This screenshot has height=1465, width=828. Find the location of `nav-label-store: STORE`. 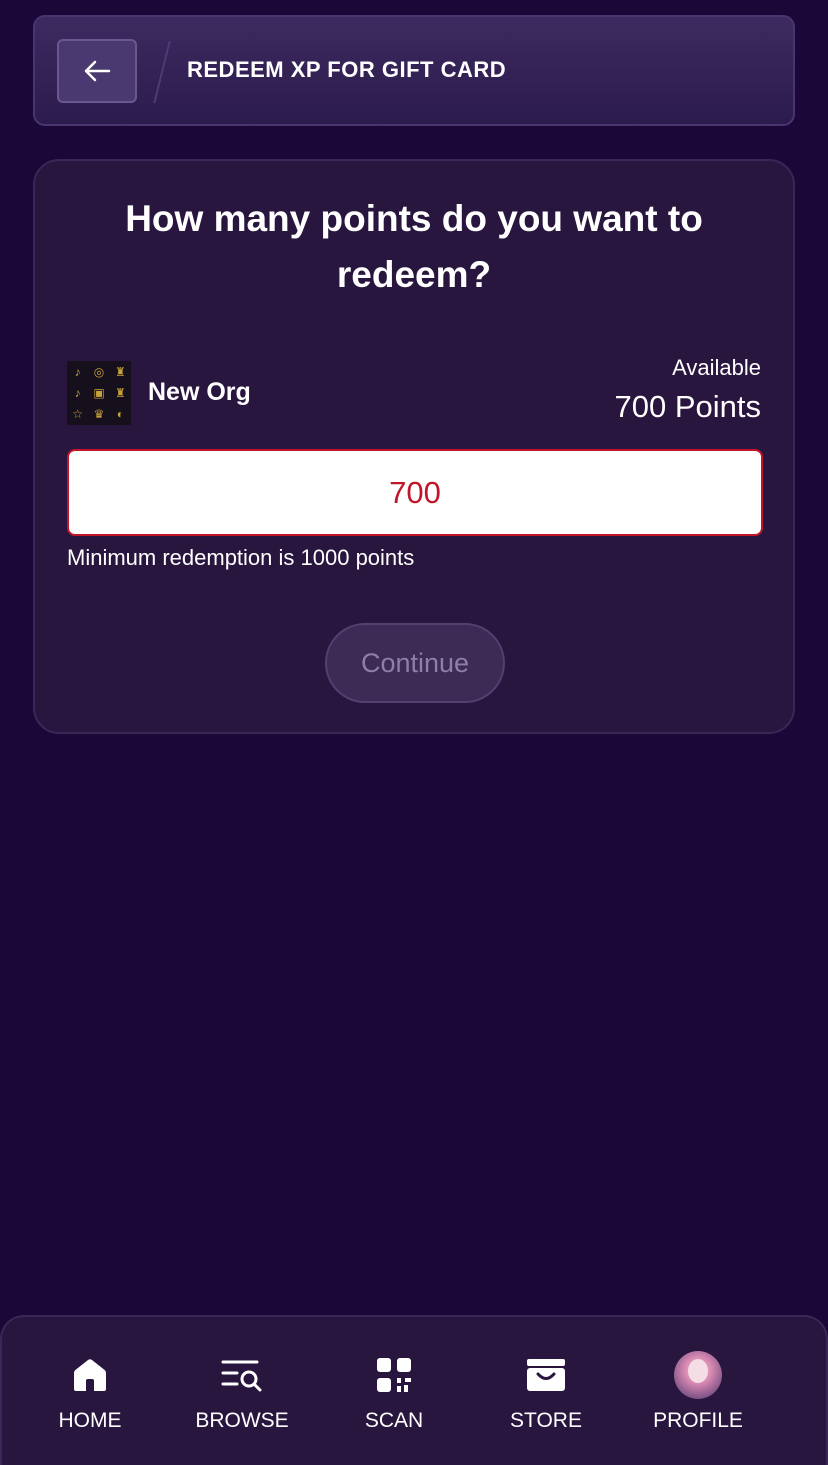

nav-label-store: STORE is located at coordinates (546, 1420).